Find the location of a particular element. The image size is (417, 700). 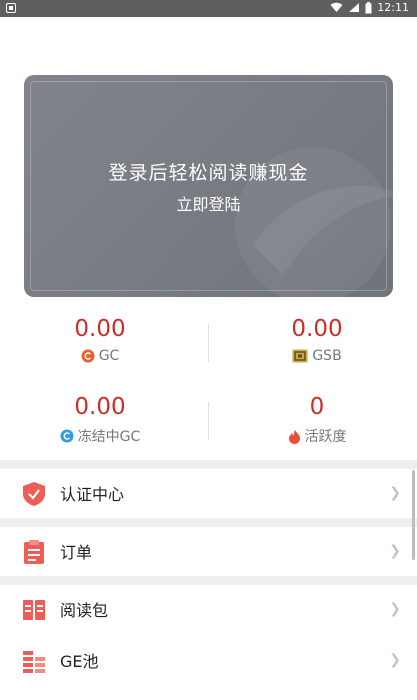

gc-coin-icon is located at coordinates (88, 356).